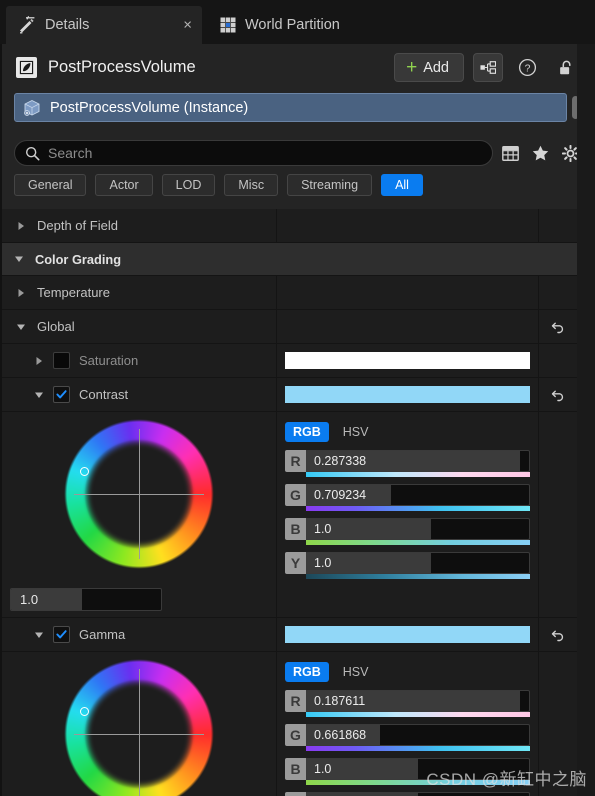  I want to click on property-name-cell: Temperature, so click(139, 292).